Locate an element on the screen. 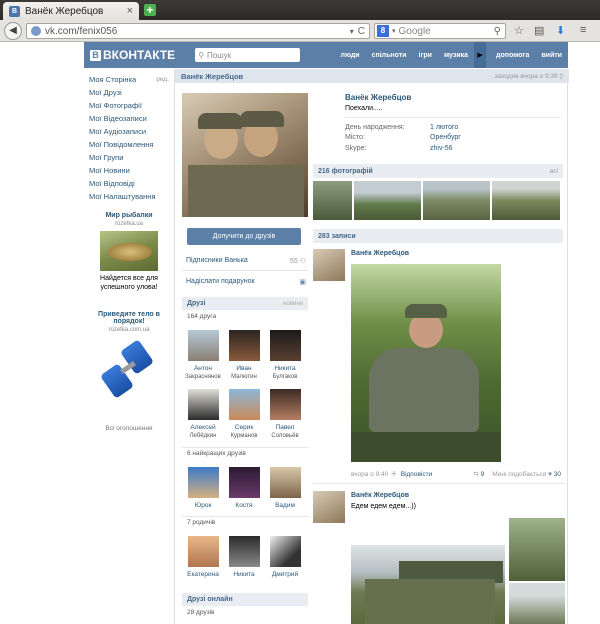  post-image is located at coordinates (426, 363).